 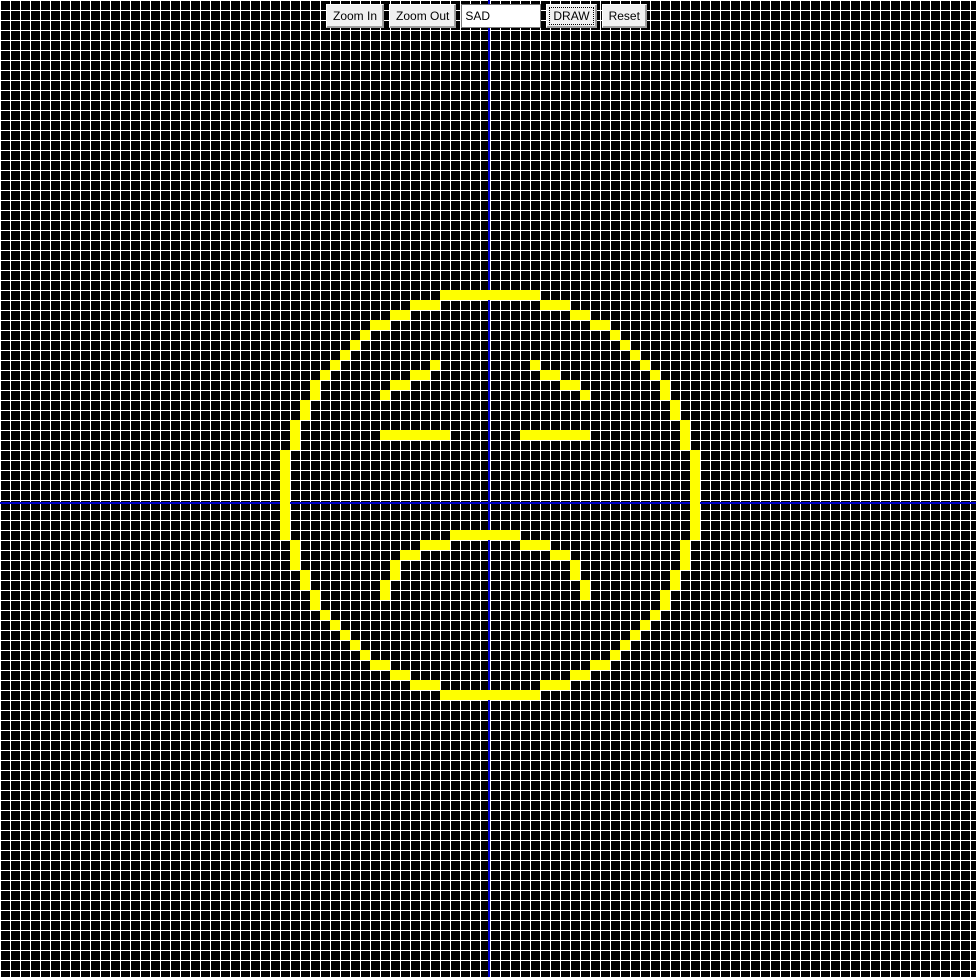 I want to click on zoom-out-button: Zoom Out, so click(x=423, y=16).